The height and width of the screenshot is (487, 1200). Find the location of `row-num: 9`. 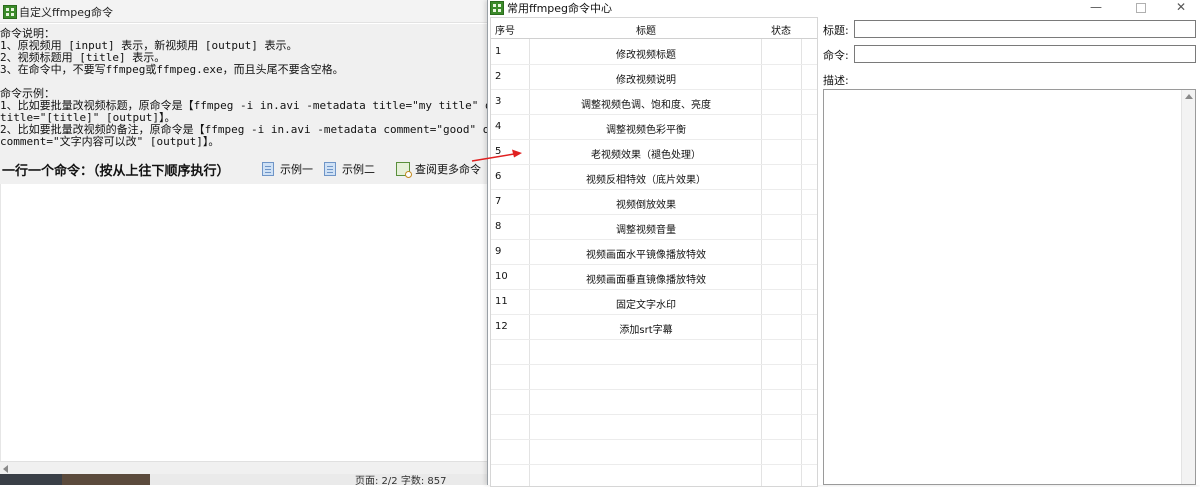

row-num: 9 is located at coordinates (498, 251).